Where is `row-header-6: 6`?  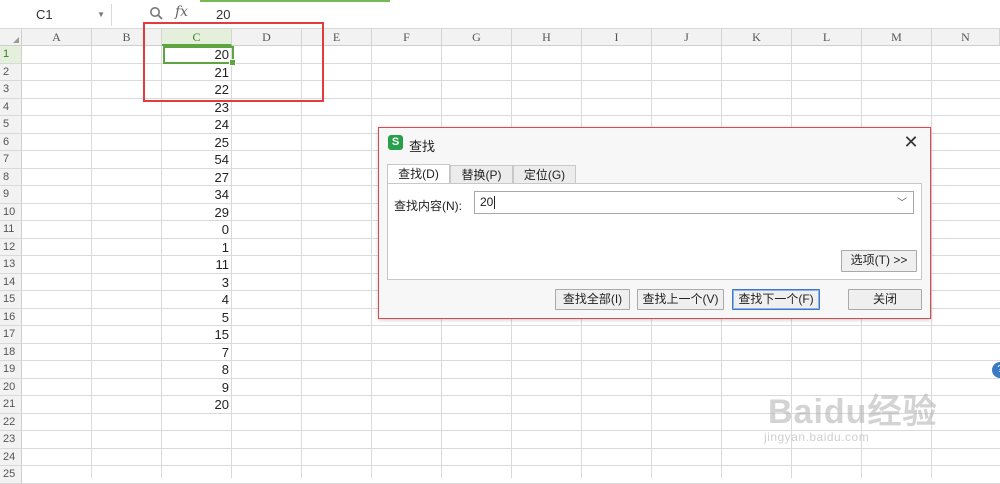
row-header-6: 6 is located at coordinates (11, 142).